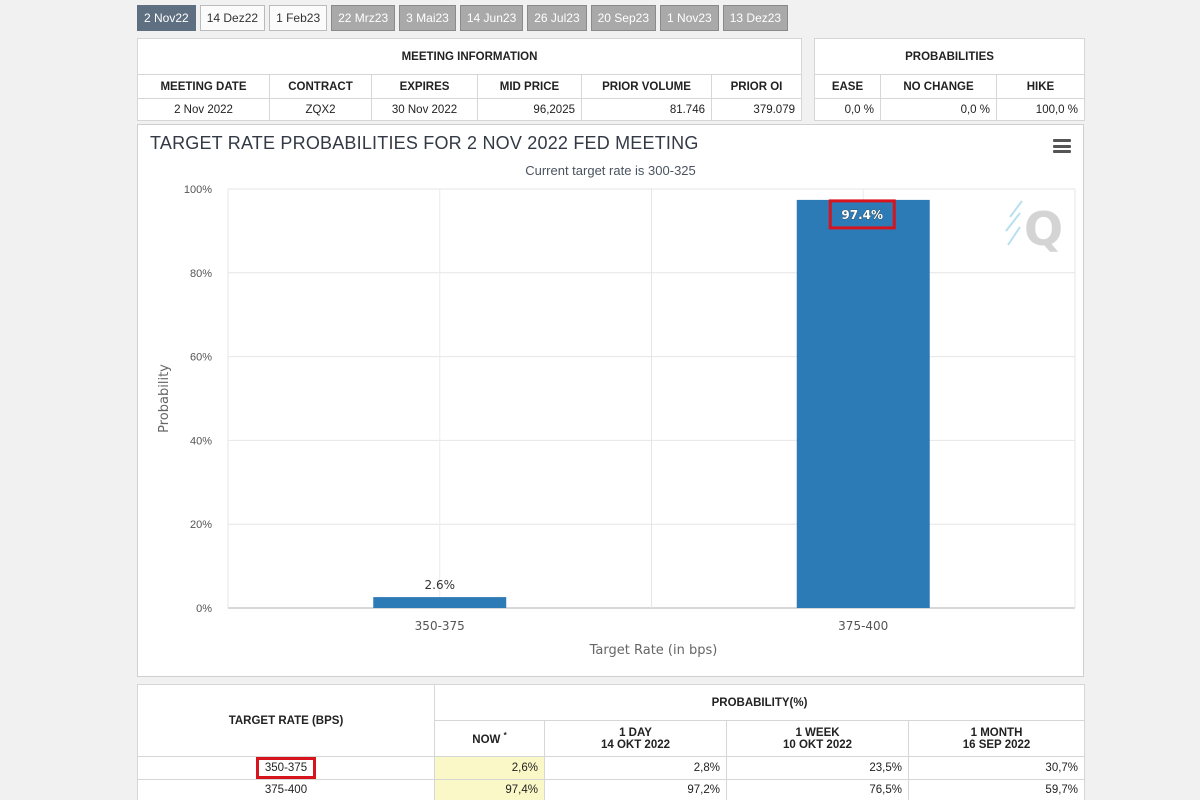 The image size is (1200, 800). I want to click on col-1-week: 1 WEEK 10 OKT 2022, so click(817, 738).